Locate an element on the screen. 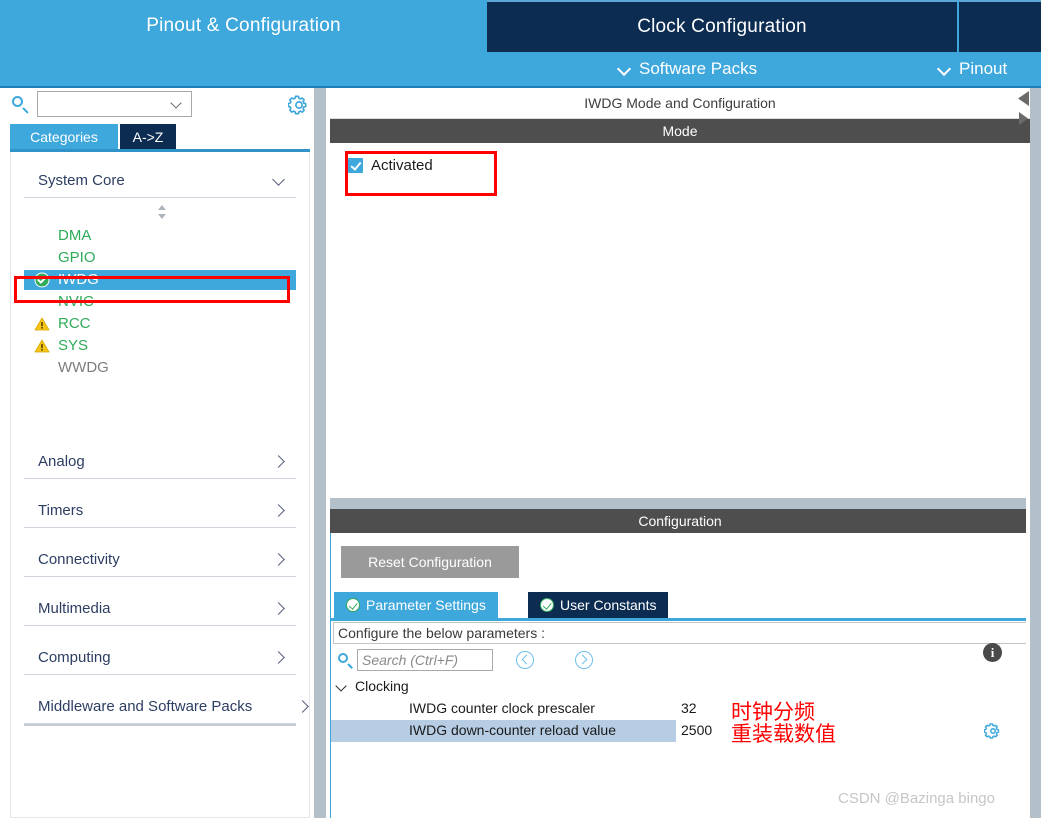  sidebar-section-multimedia: Multimedia is located at coordinates (160, 609).